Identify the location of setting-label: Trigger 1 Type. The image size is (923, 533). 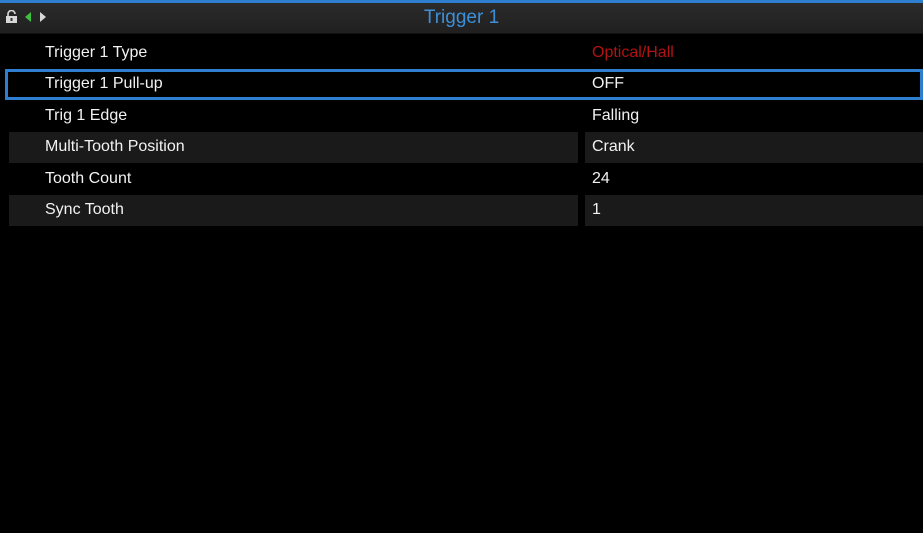
(293, 53).